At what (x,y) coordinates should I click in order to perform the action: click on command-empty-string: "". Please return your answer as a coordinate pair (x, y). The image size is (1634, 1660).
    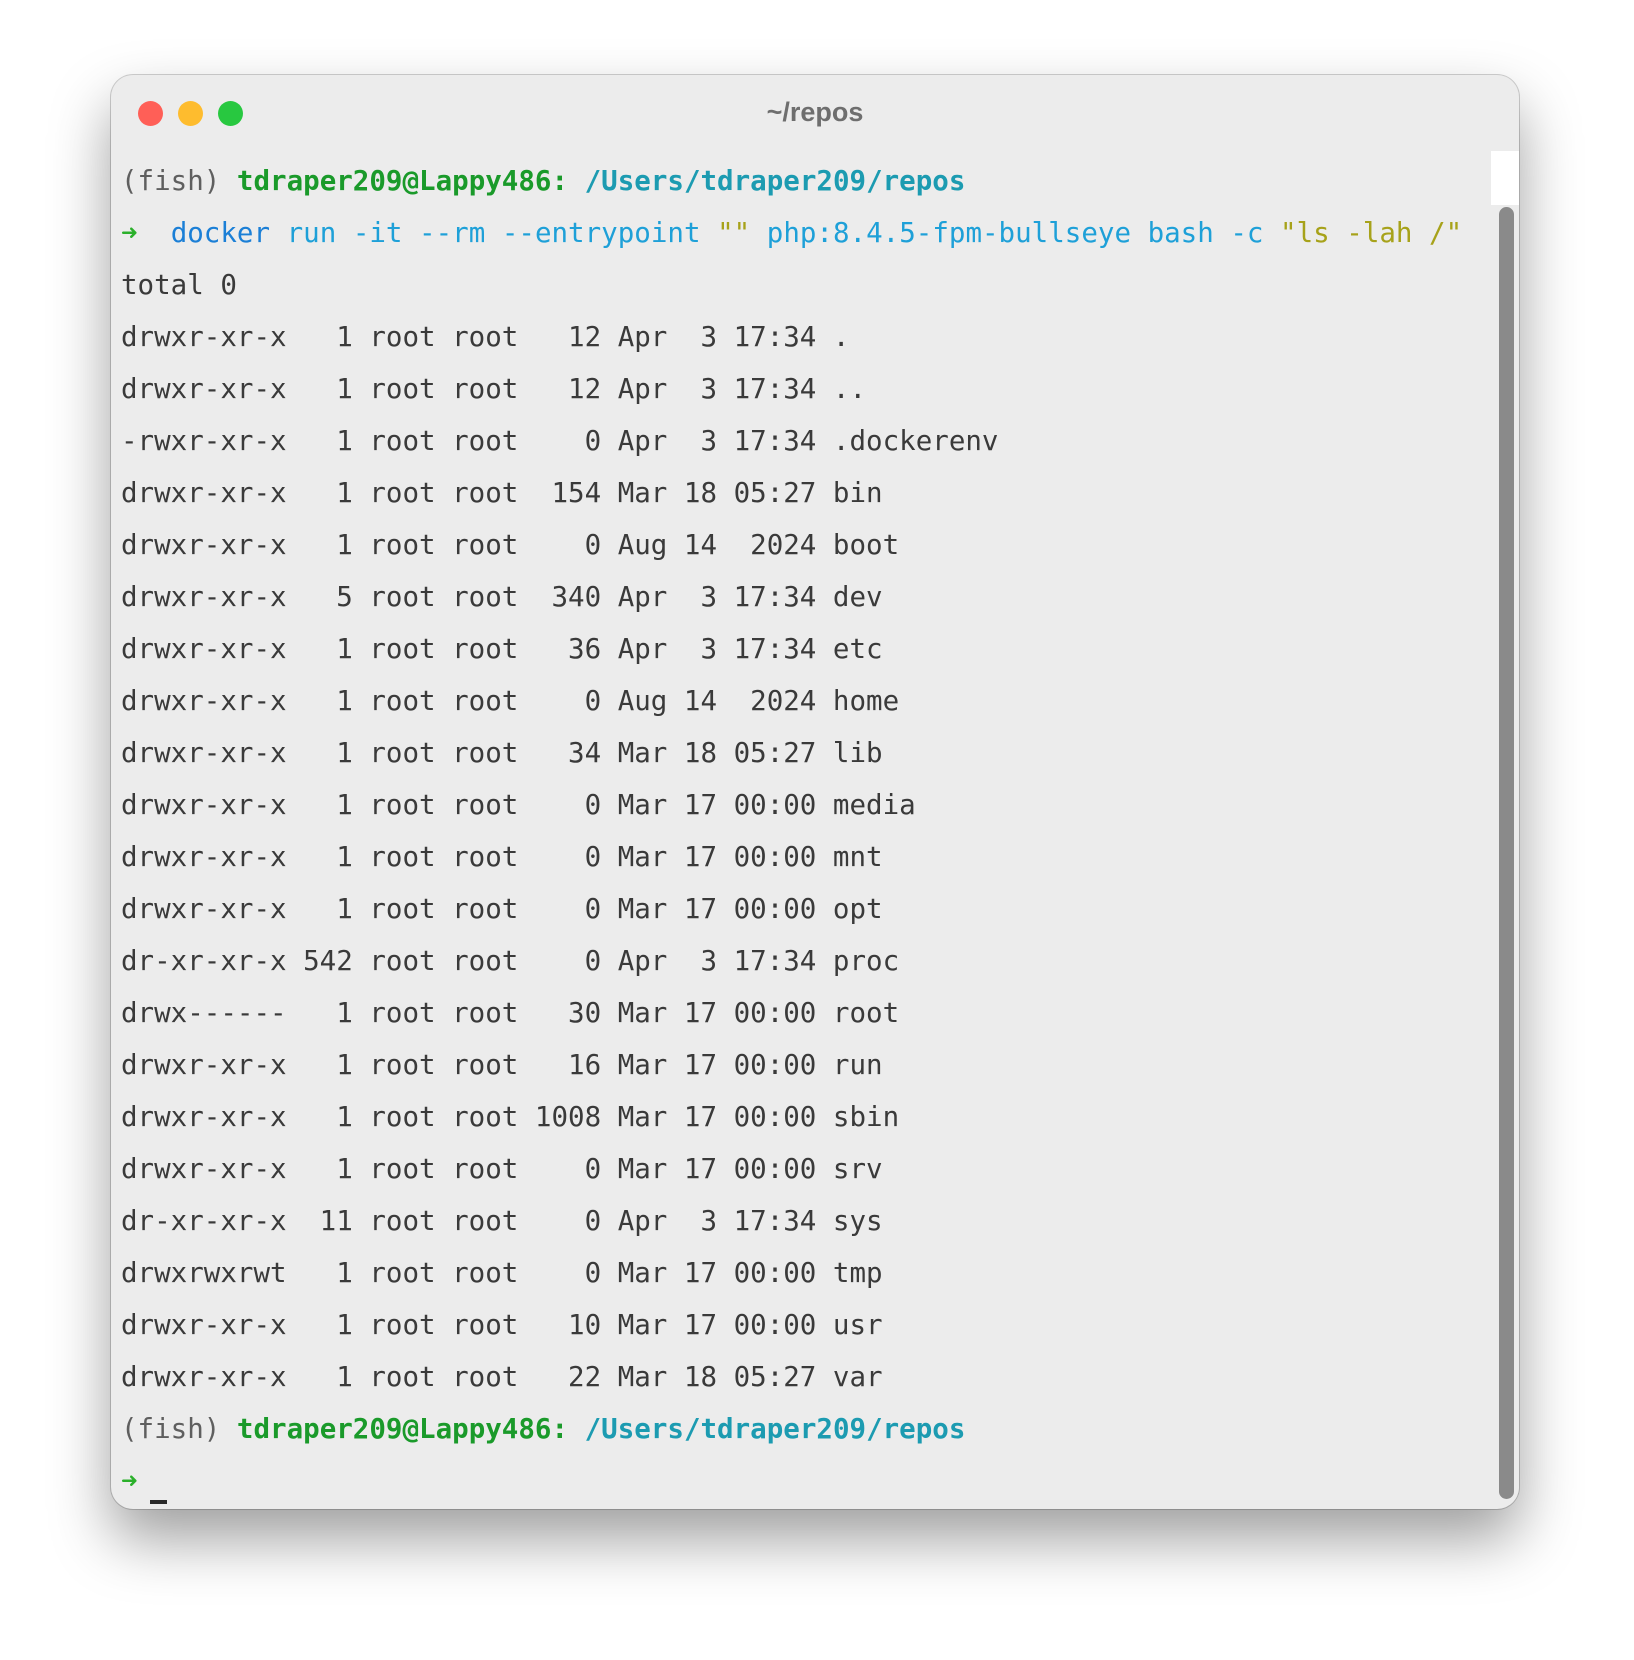
    Looking at the image, I should click on (734, 233).